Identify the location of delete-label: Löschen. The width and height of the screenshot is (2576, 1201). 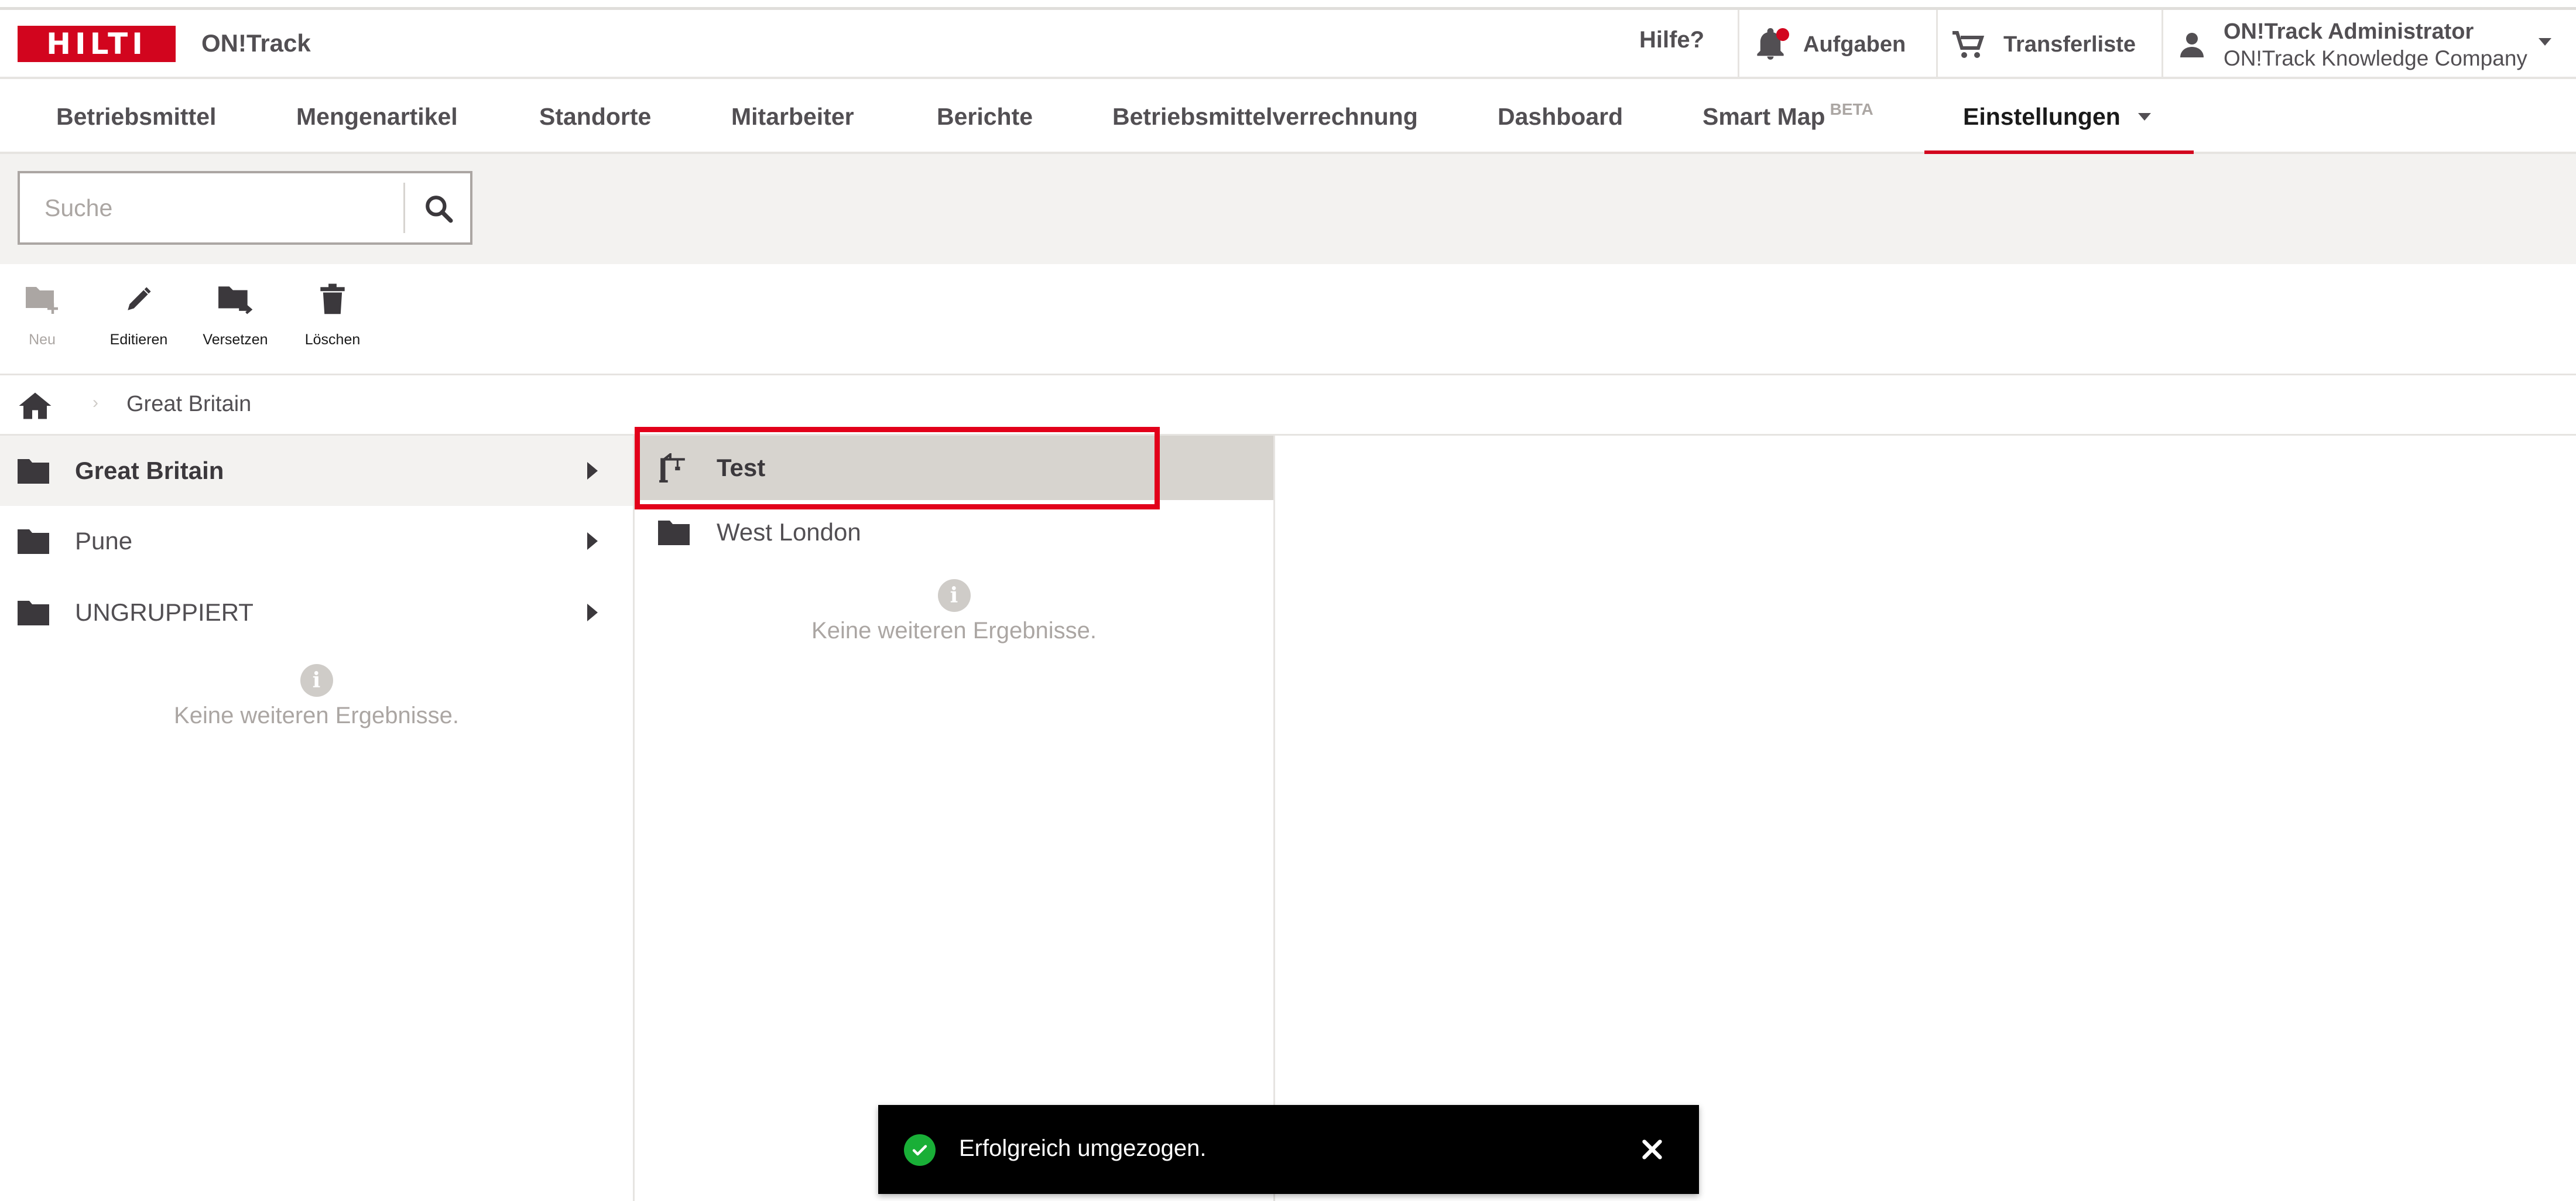
(332, 339).